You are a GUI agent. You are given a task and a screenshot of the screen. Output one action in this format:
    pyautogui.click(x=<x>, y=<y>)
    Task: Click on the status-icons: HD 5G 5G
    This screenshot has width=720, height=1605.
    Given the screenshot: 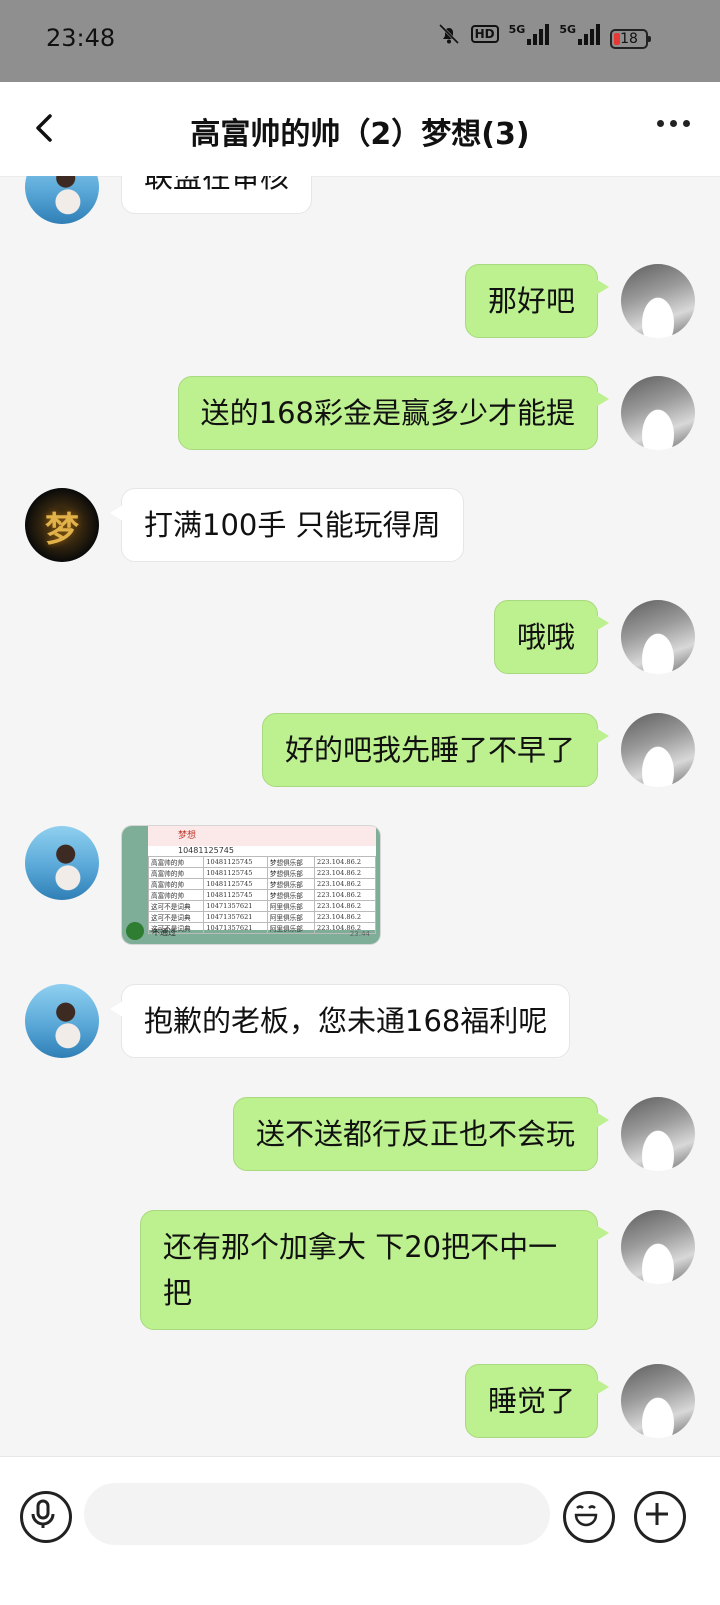 What is the action you would take?
    pyautogui.click(x=518, y=34)
    